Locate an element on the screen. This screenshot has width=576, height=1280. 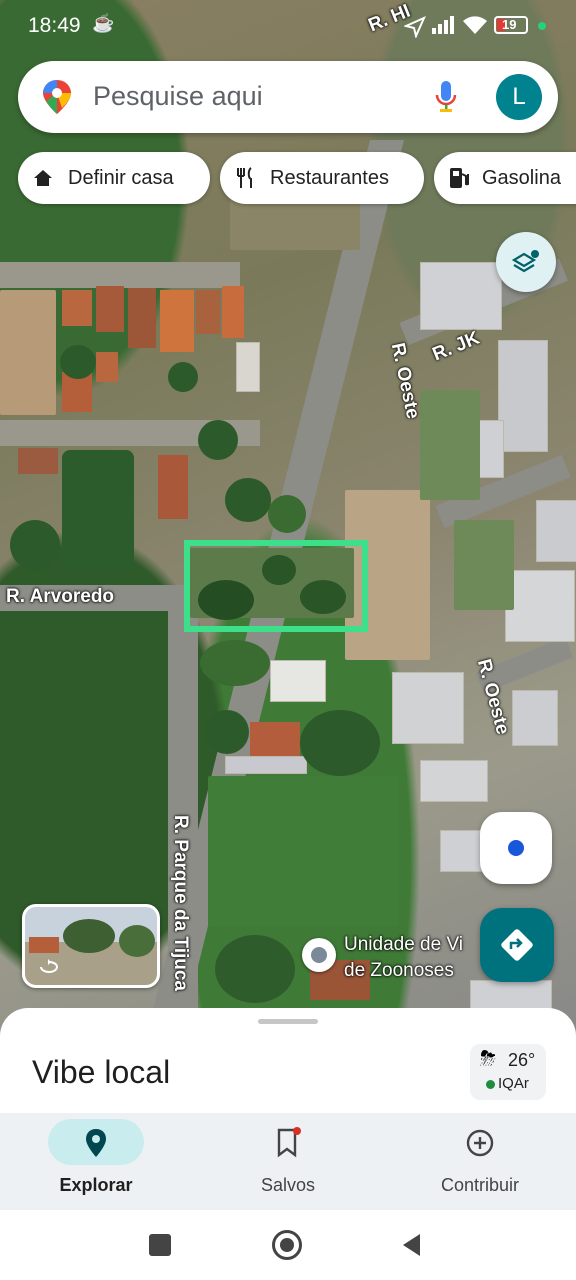
chip-label: Restaurantes is located at coordinates (329, 177).